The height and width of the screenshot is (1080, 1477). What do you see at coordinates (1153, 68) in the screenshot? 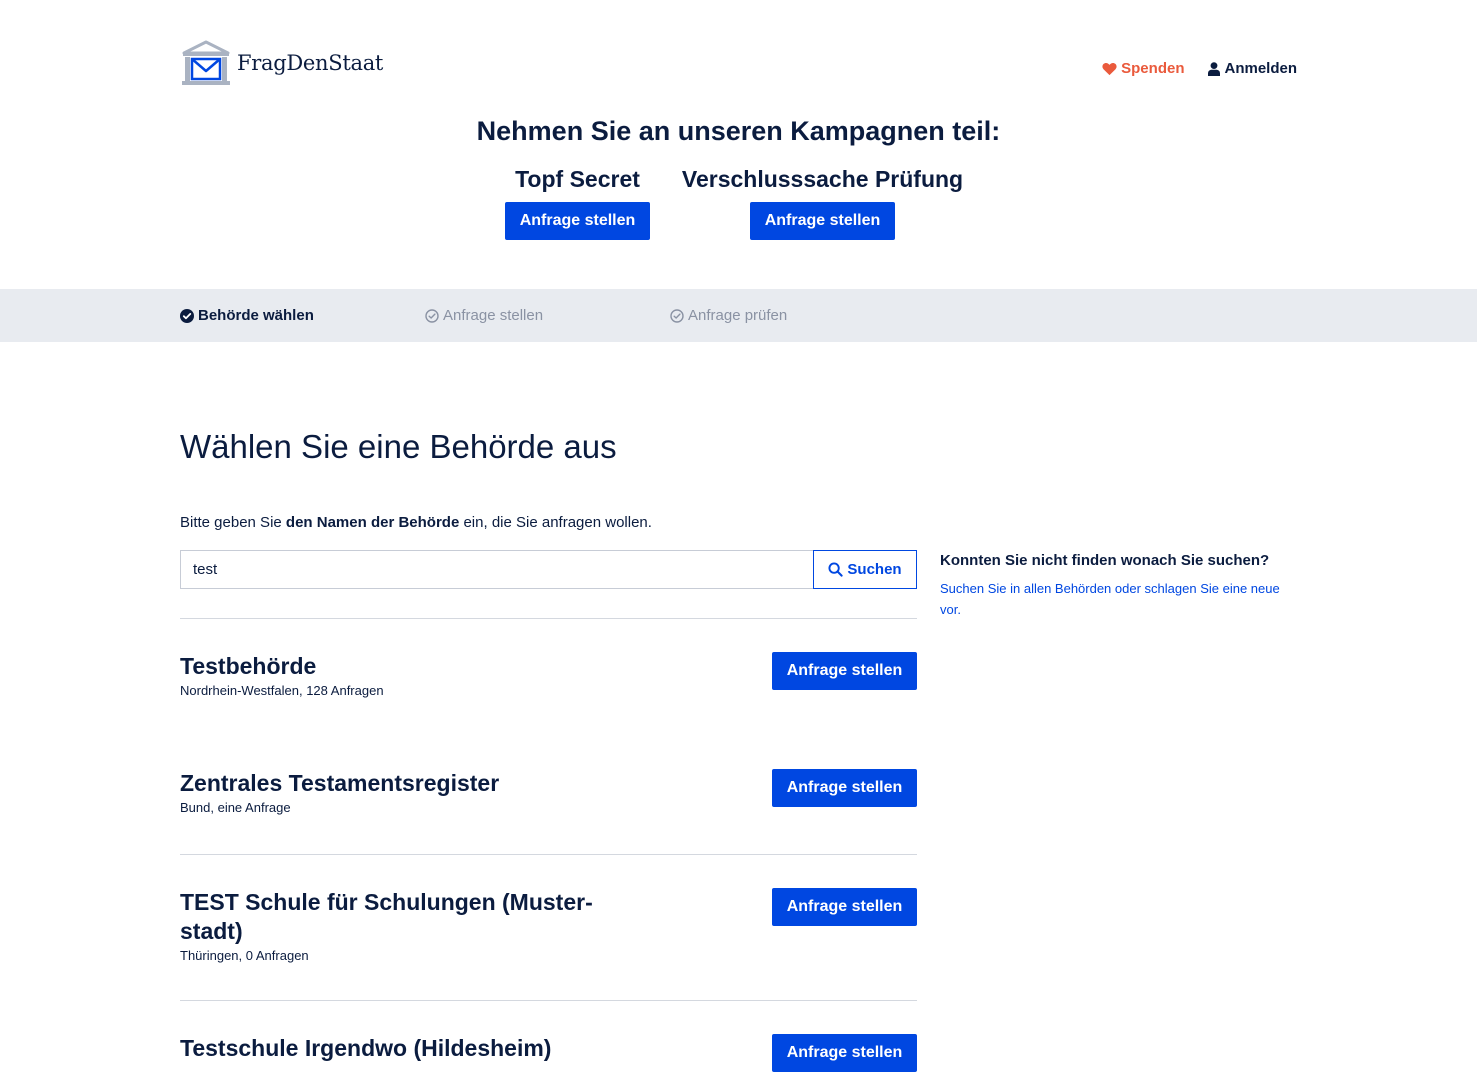
I see `donate-label: Spenden` at bounding box center [1153, 68].